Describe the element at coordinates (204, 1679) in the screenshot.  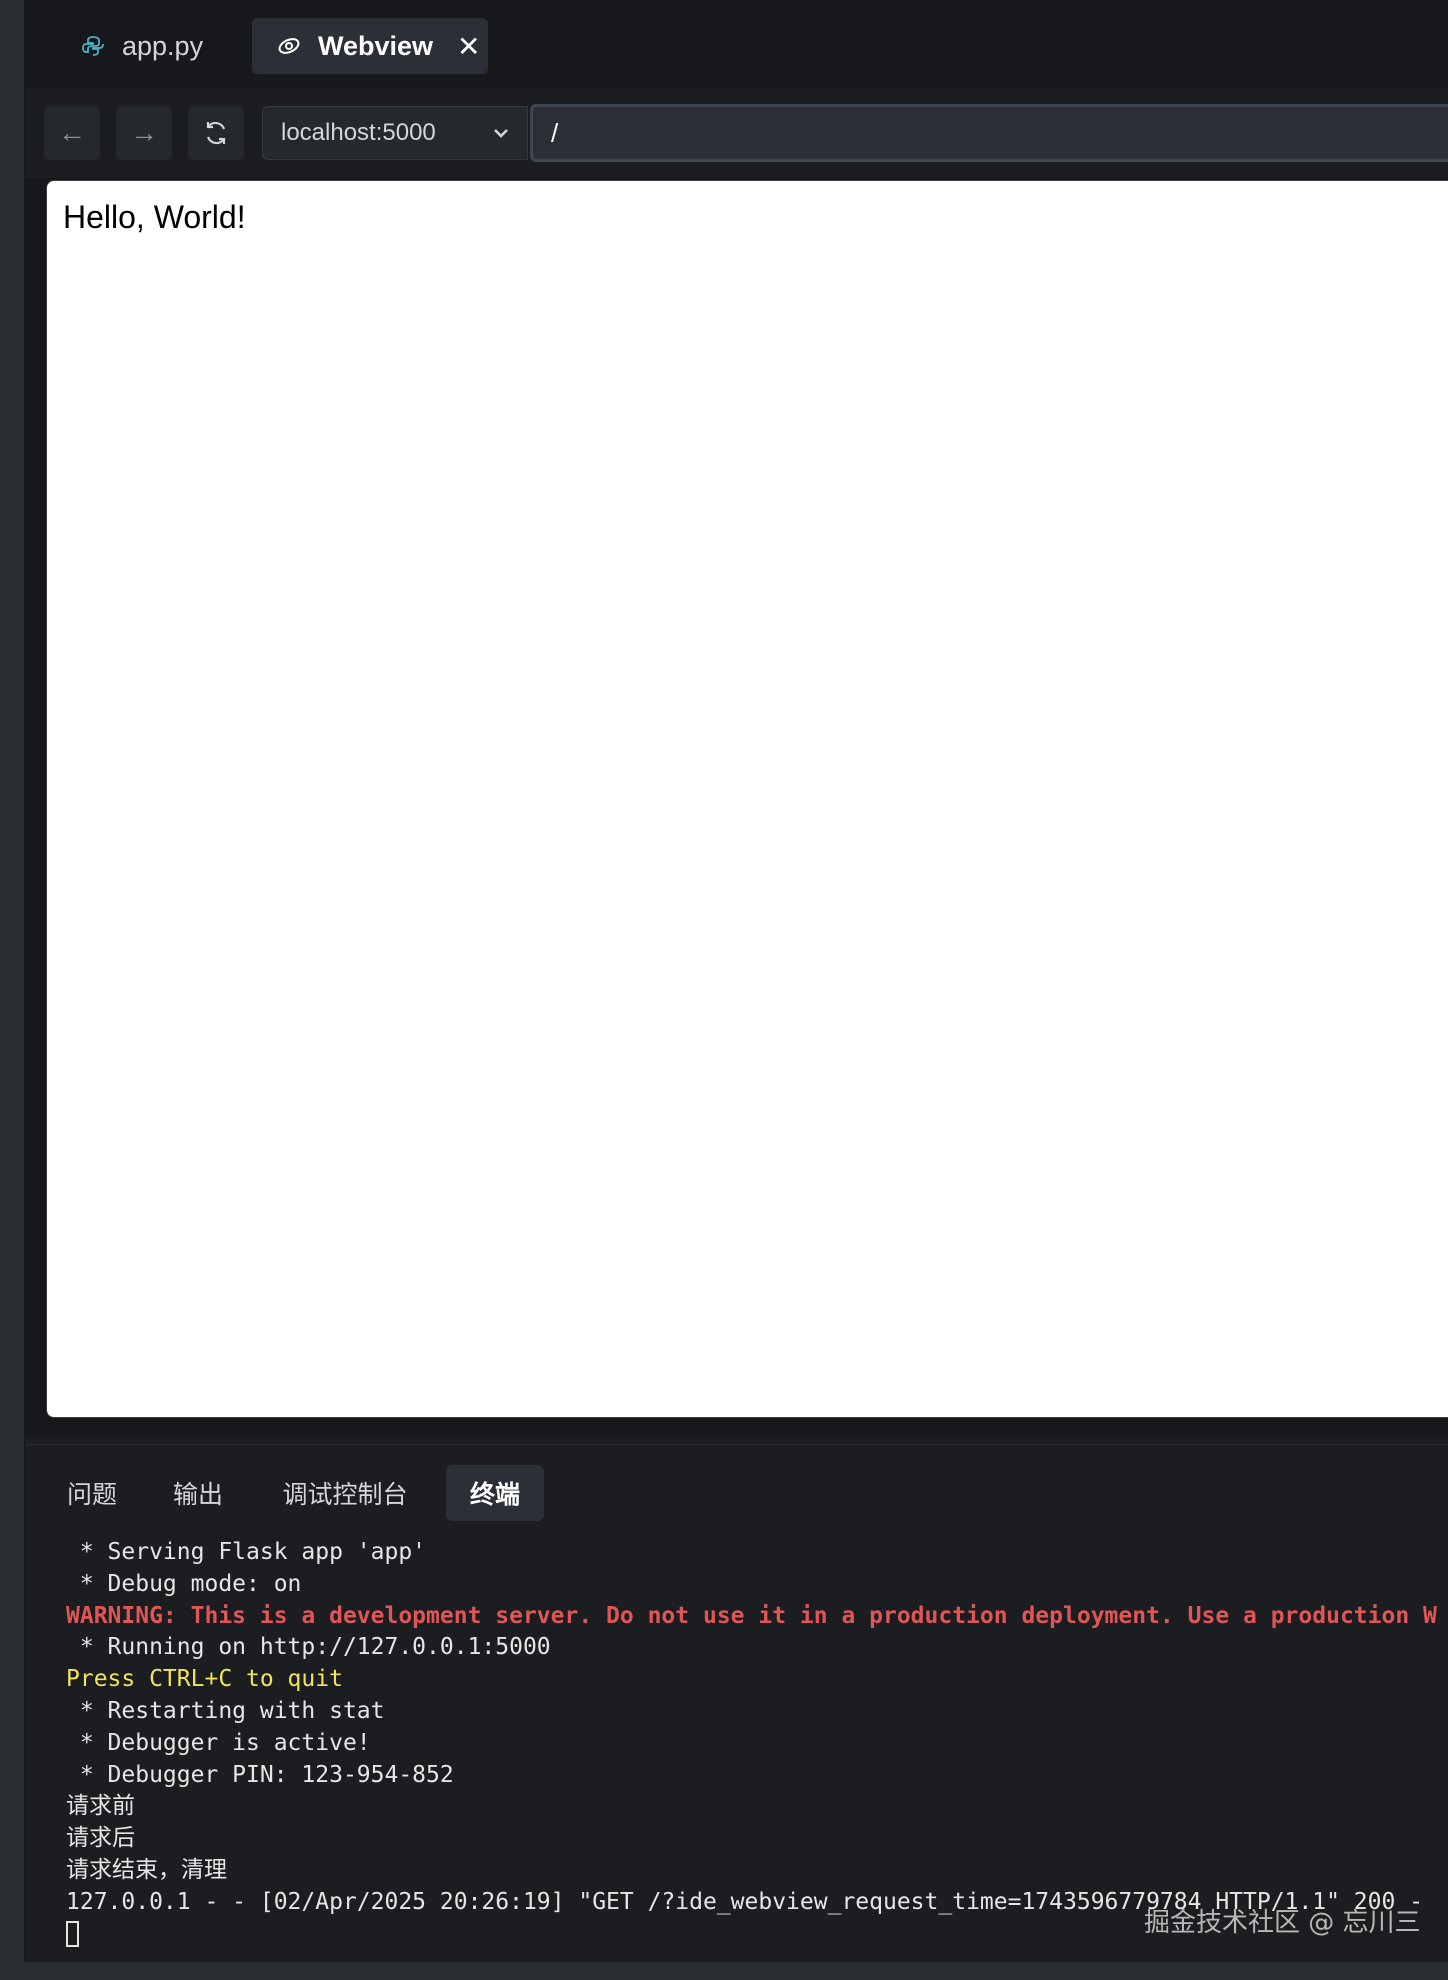
I see `terminal-line: Press CTRL+C to quit` at that location.